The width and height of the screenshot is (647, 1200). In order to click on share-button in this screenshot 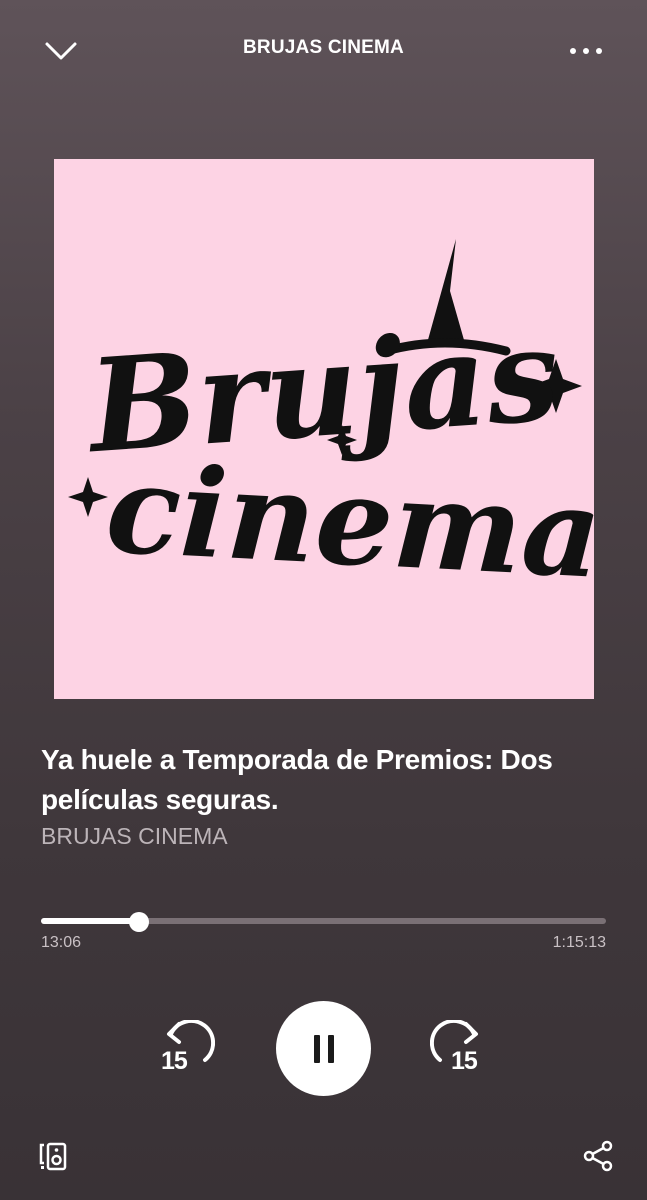, I will do `click(598, 1156)`.